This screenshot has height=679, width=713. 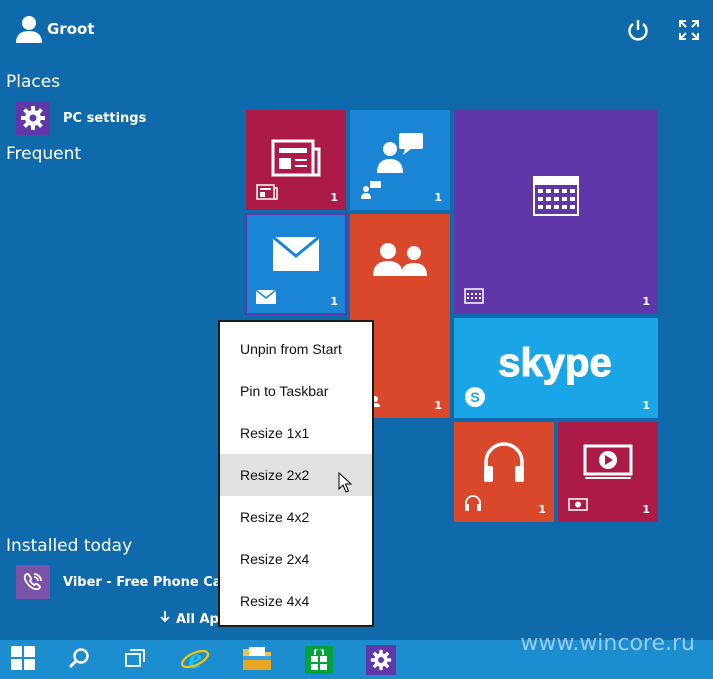 What do you see at coordinates (334, 301) in the screenshot?
I see `tile-mail-badge: 1` at bounding box center [334, 301].